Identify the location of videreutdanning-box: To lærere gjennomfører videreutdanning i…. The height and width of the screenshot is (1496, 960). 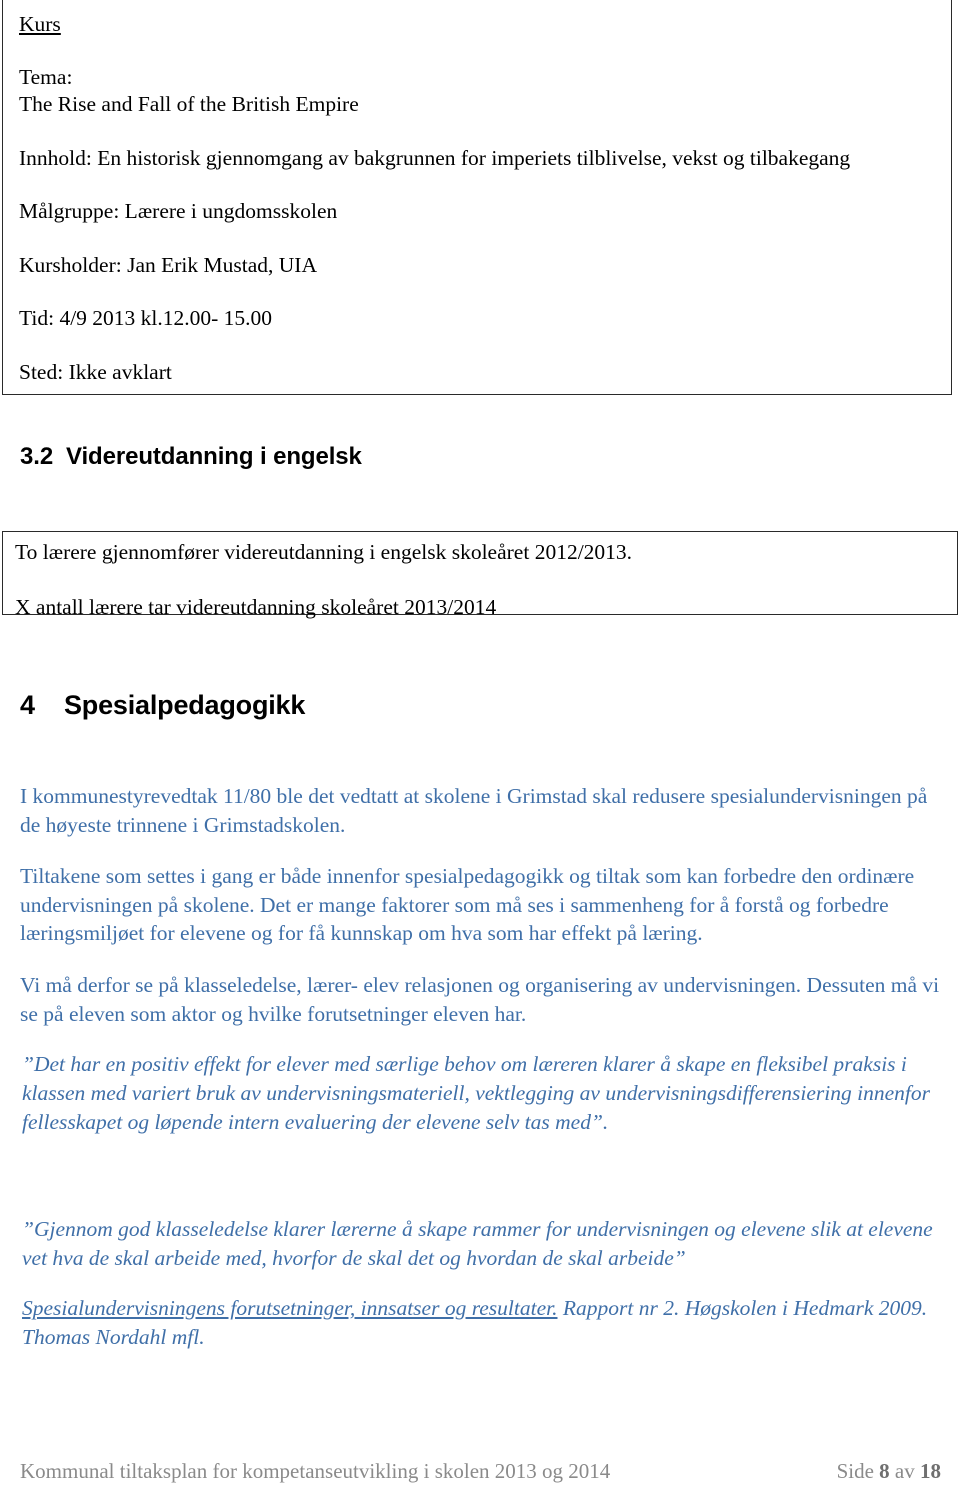
(480, 575).